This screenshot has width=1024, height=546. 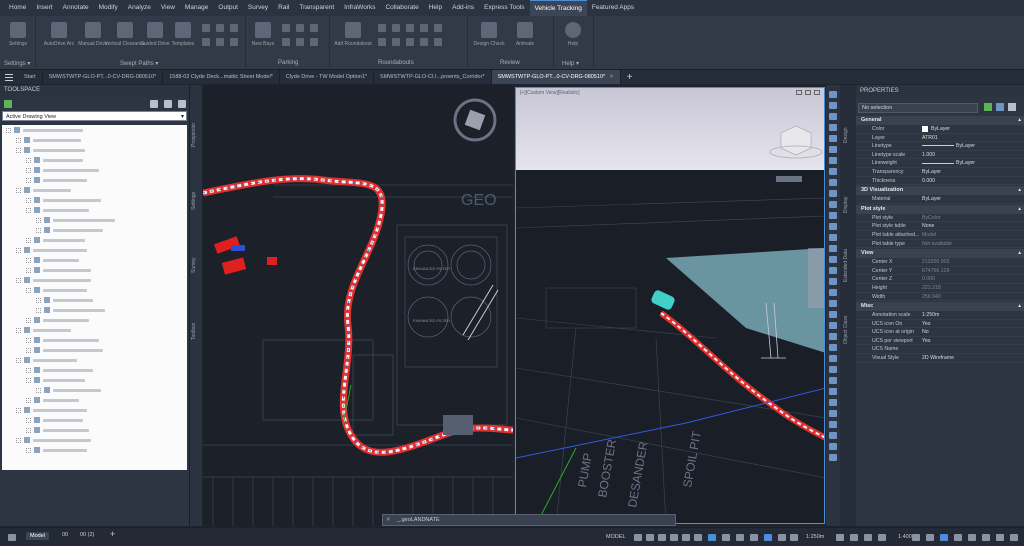 I want to click on minimize-icon, so click(x=799, y=92).